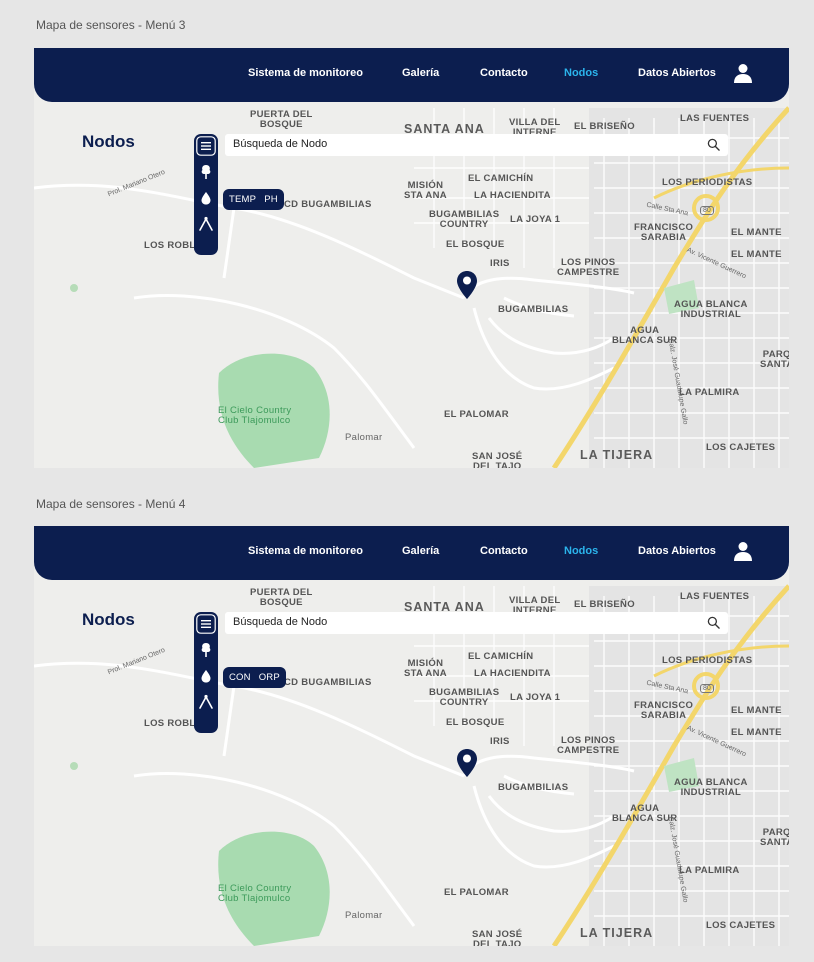  Describe the element at coordinates (500, 741) in the screenshot. I see `map-label: IRIS` at that location.